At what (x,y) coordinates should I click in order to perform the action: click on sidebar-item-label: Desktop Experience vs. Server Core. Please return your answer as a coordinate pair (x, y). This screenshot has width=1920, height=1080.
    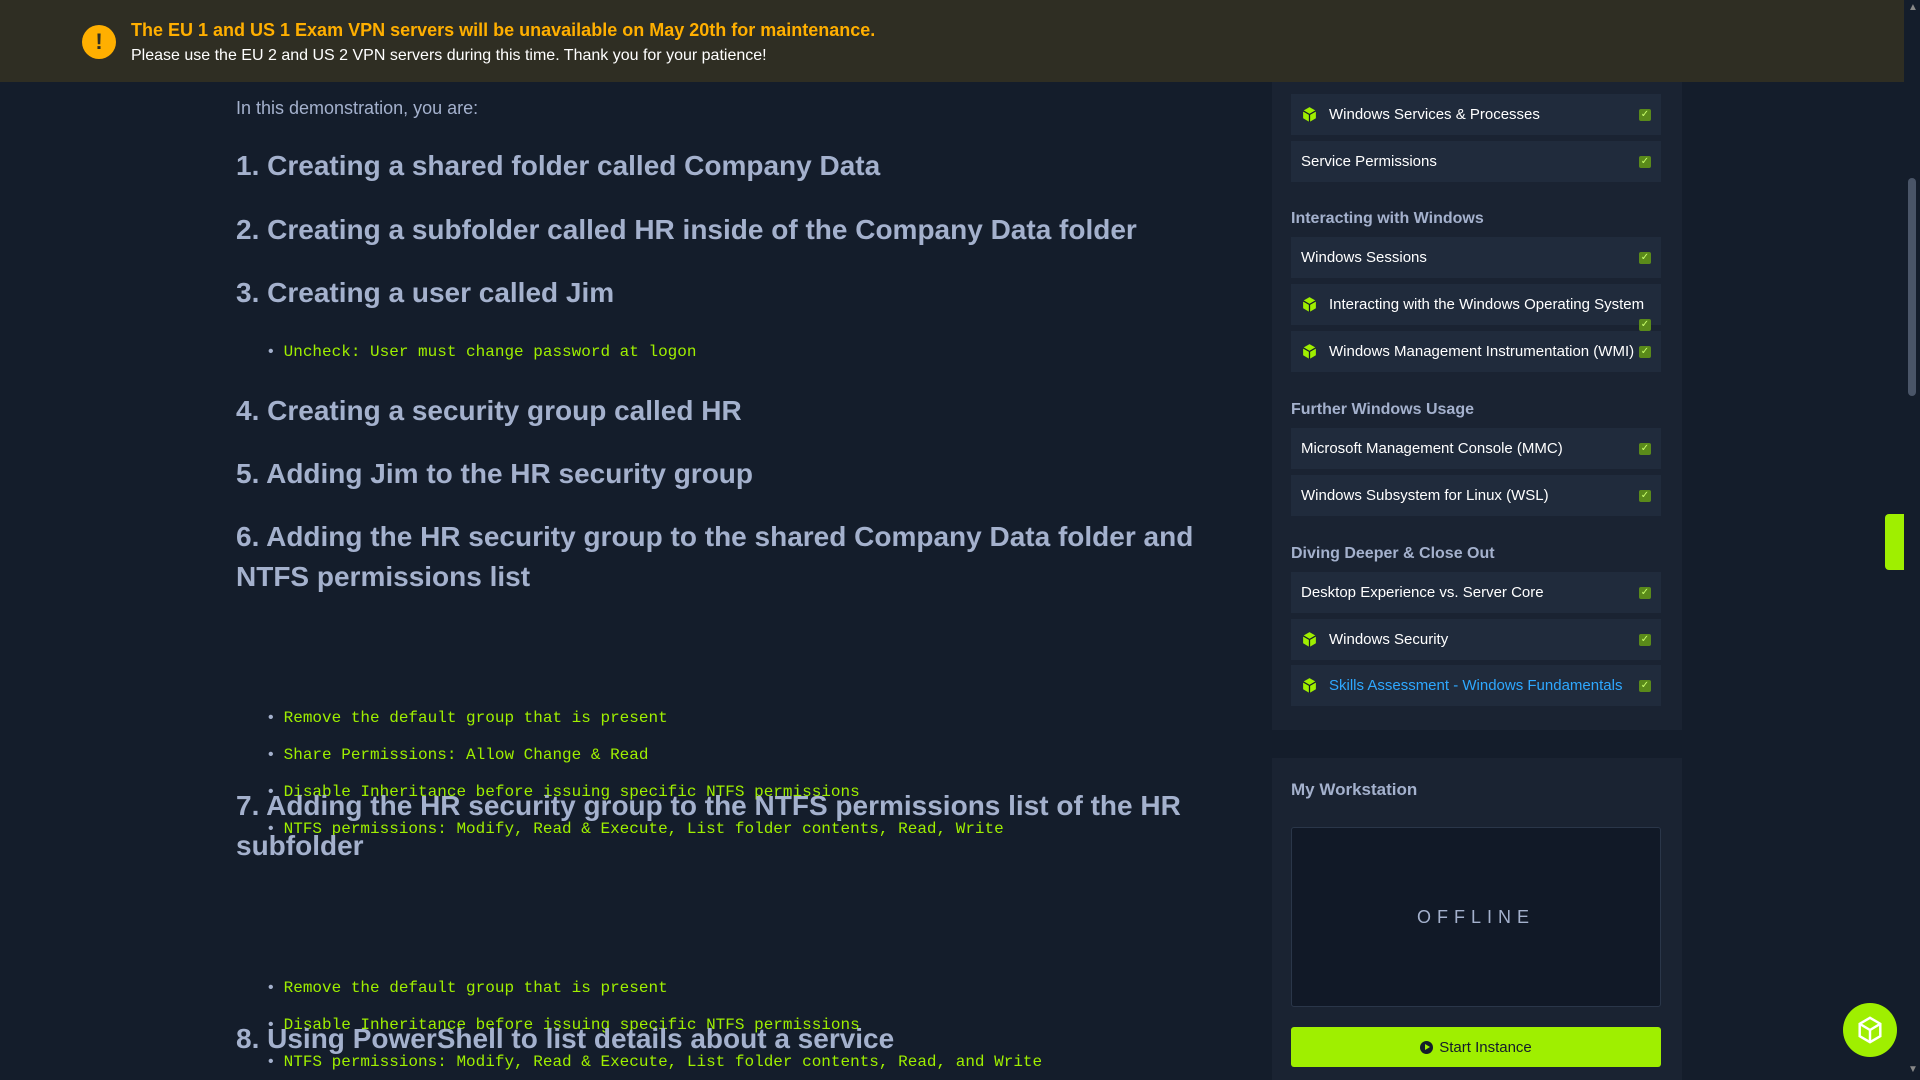
    Looking at the image, I should click on (1422, 592).